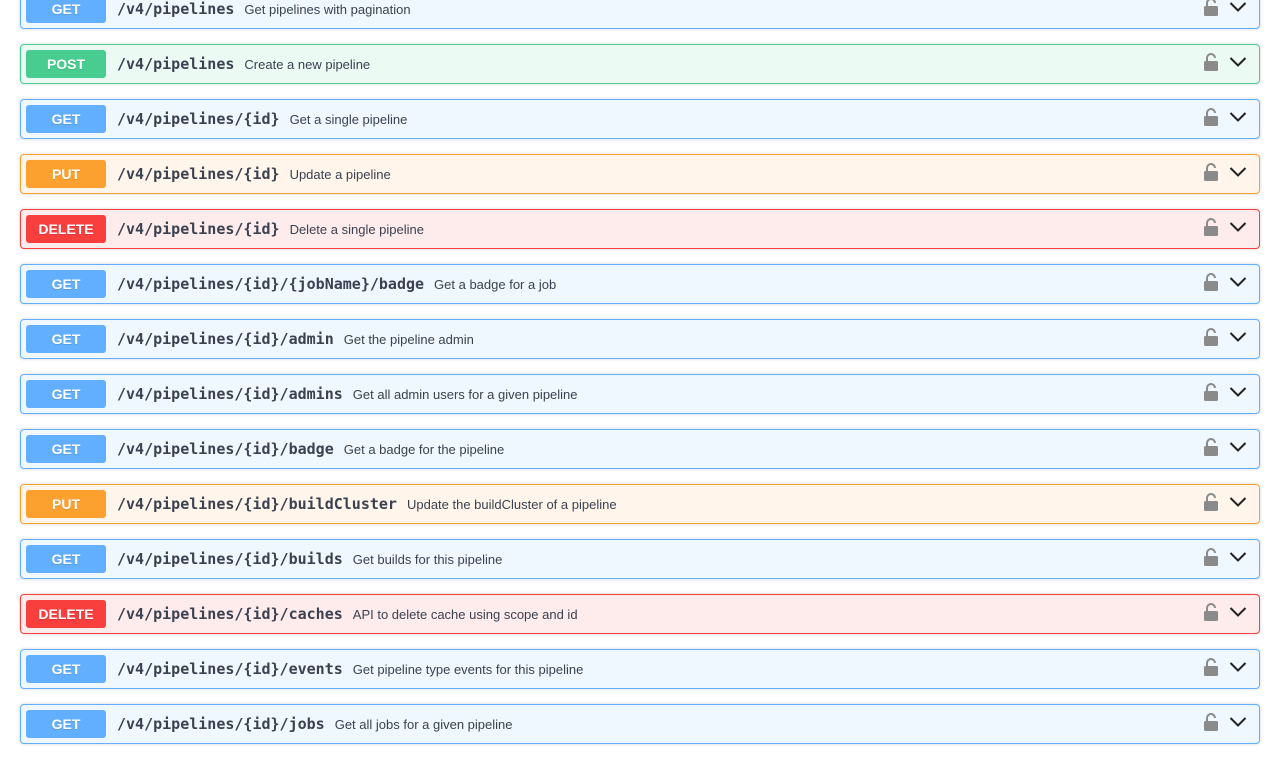 The width and height of the screenshot is (1280, 759). I want to click on endpoint-summary: Get builds for this pipeline, so click(427, 559).